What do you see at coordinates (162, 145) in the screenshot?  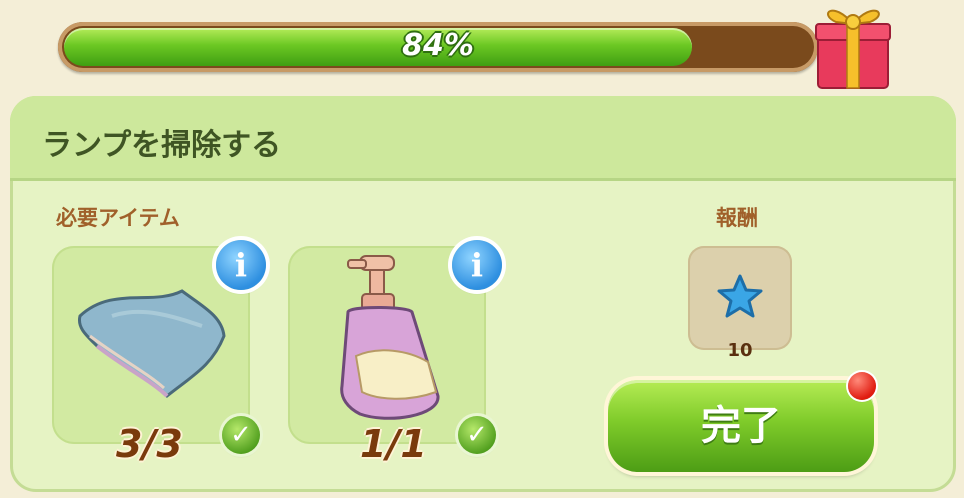 I see `quest-title: ランプを掃除する` at bounding box center [162, 145].